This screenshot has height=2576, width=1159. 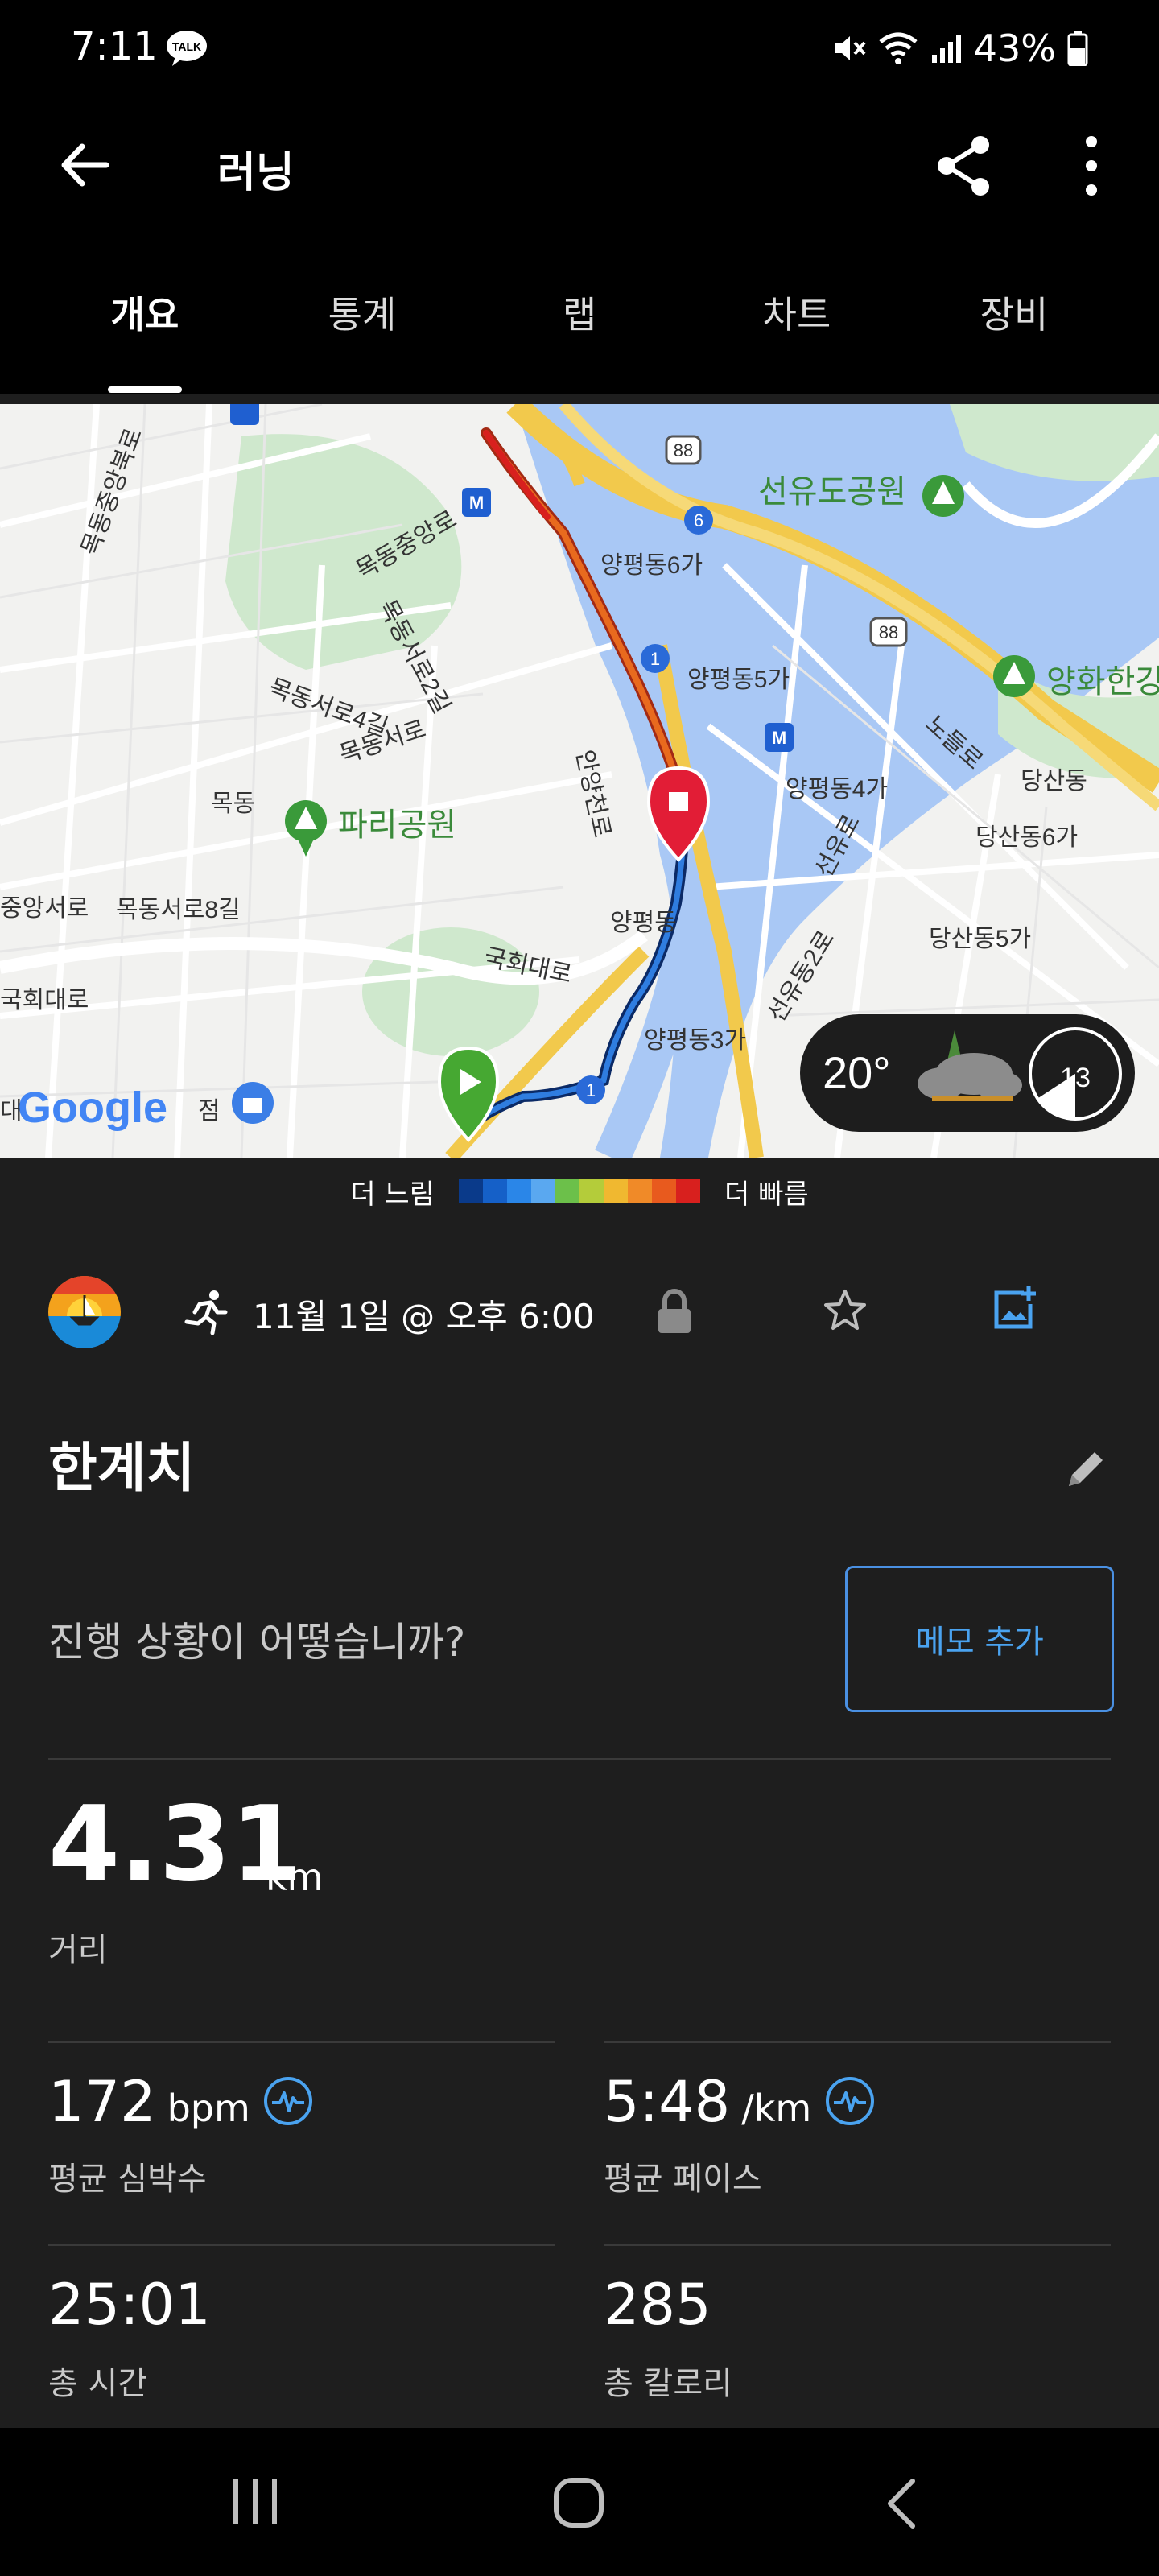 What do you see at coordinates (129, 2305) in the screenshot?
I see `total-time-value: 25:01` at bounding box center [129, 2305].